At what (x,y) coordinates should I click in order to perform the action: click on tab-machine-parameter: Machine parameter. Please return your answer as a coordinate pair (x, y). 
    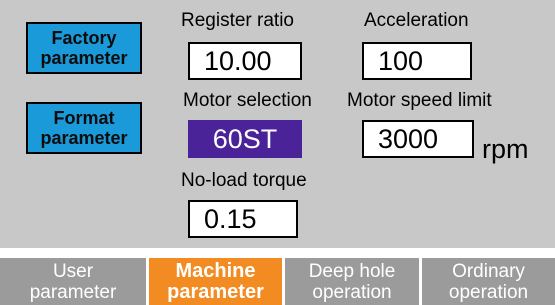
    Looking at the image, I should click on (215, 281).